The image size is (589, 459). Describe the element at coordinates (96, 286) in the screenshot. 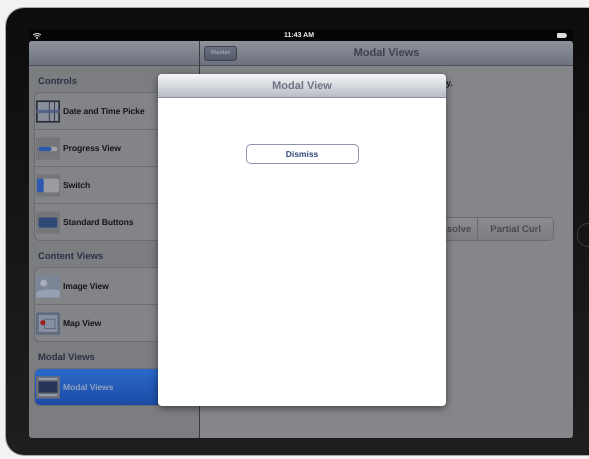

I see `list-item: Image View` at that location.